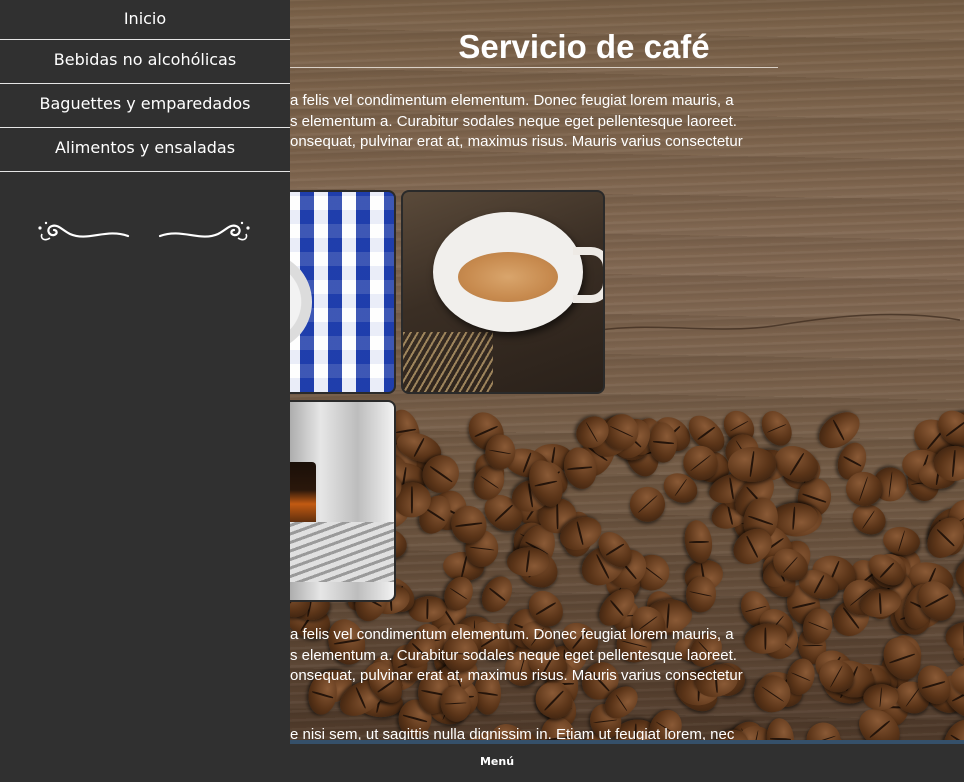 The width and height of the screenshot is (964, 782). Describe the element at coordinates (145, 62) in the screenshot. I see `sidebar-item-bebidas: Bebidas no alcohólicas` at that location.